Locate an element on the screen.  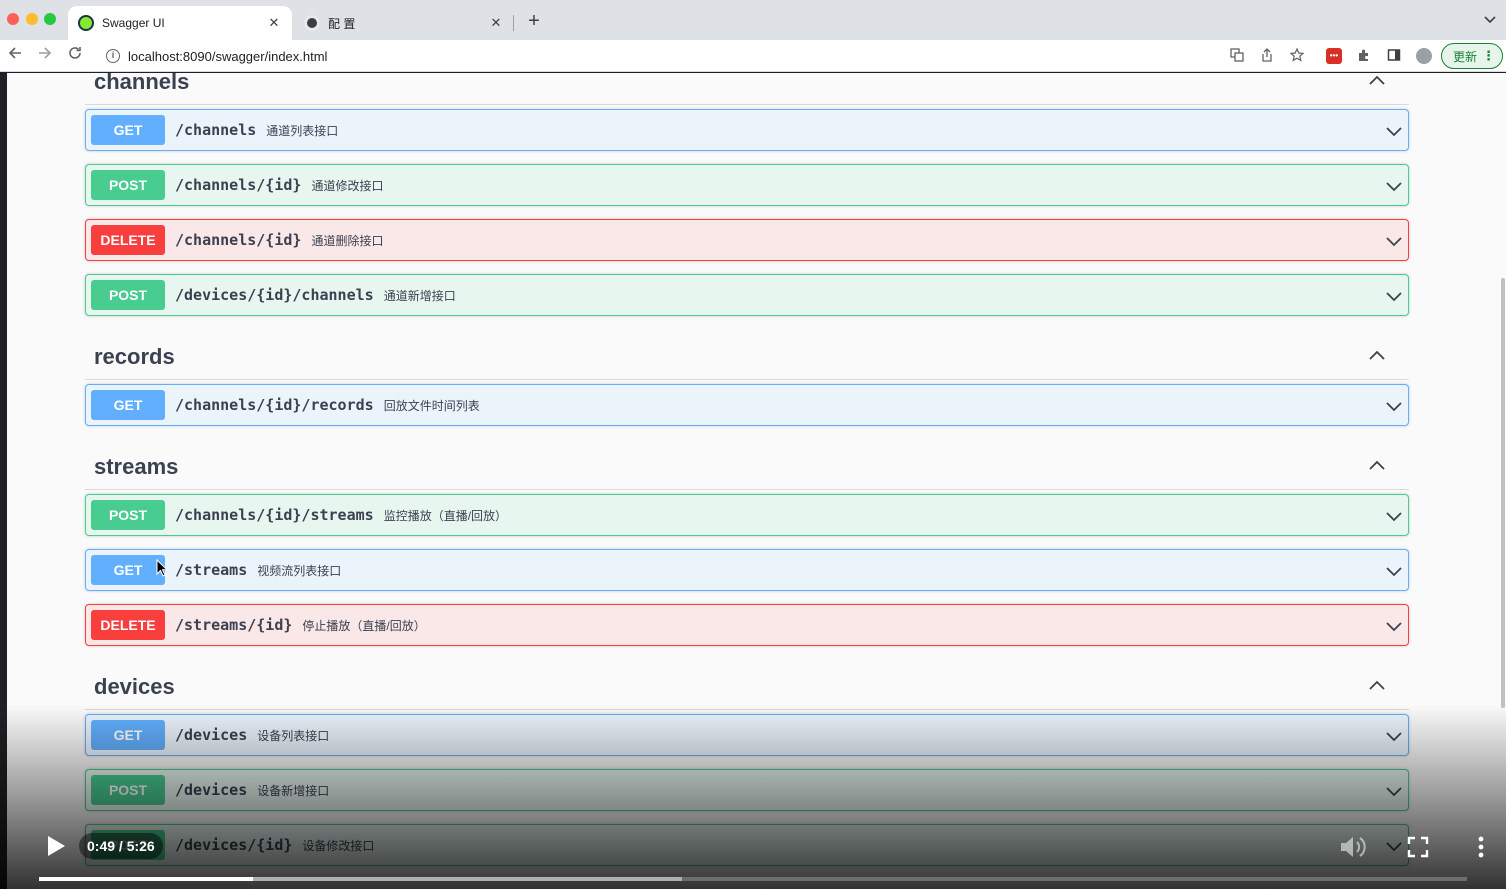
operation-path: /streams/{id} is located at coordinates (234, 625).